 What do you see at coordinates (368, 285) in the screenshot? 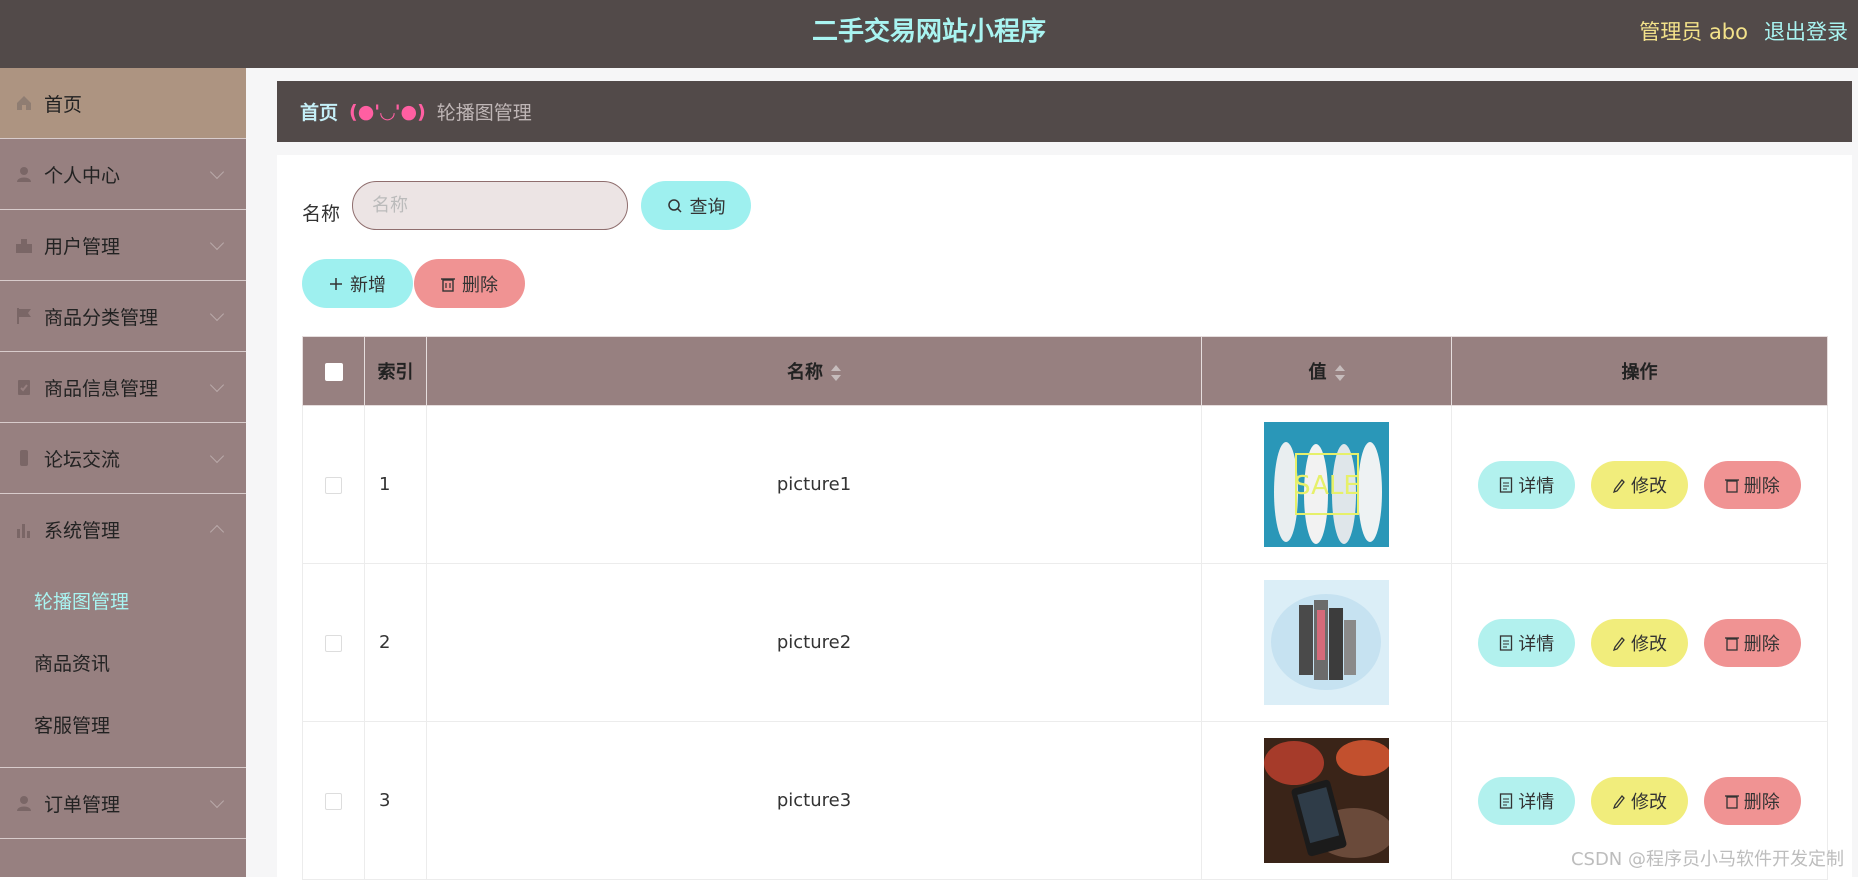
I see `add-button-label: 新增` at bounding box center [368, 285].